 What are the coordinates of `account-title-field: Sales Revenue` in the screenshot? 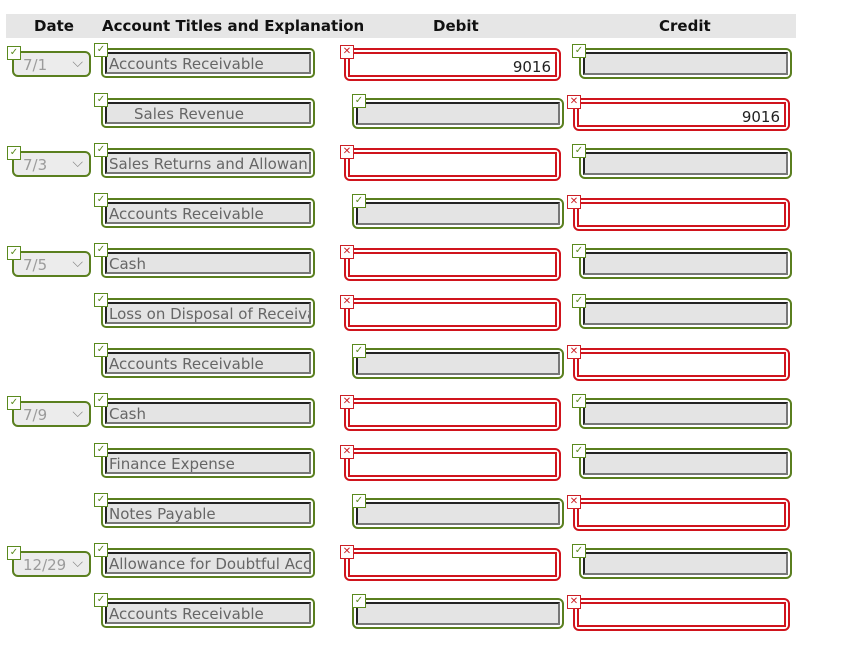 It's located at (208, 113).